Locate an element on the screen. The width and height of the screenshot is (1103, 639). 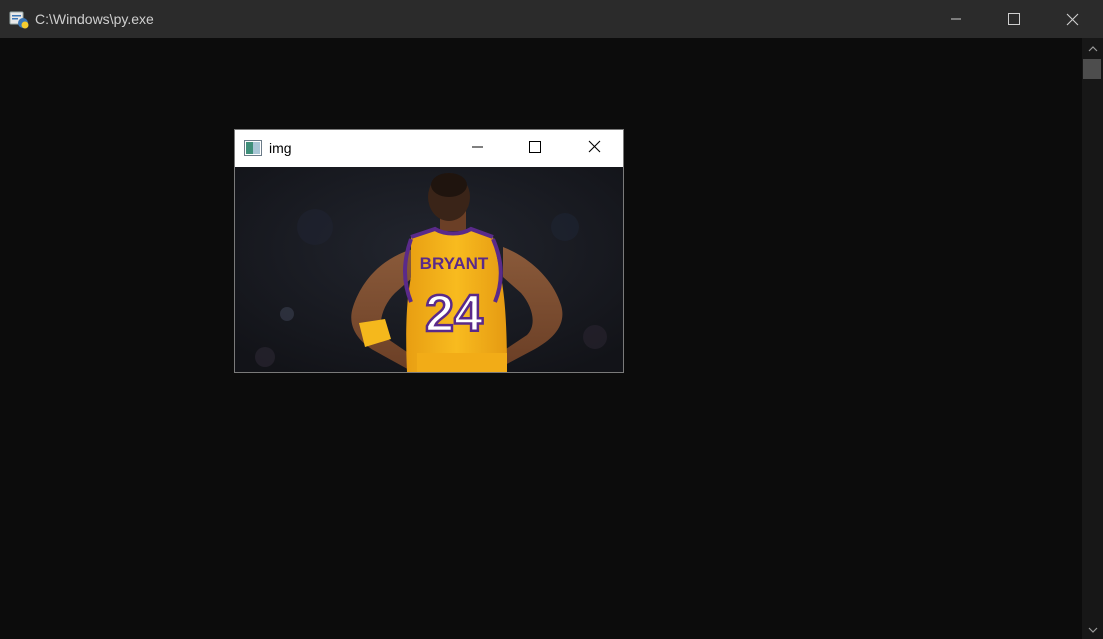
scroll-up-button is located at coordinates (1092, 48).